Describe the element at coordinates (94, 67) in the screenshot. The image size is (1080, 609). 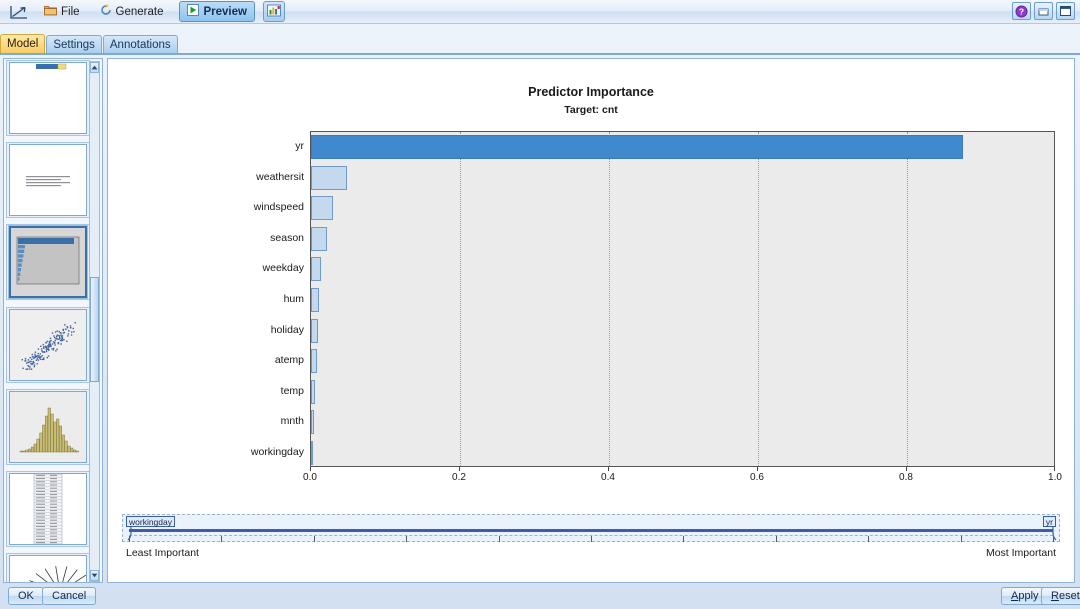
I see `caret-up-icon` at that location.